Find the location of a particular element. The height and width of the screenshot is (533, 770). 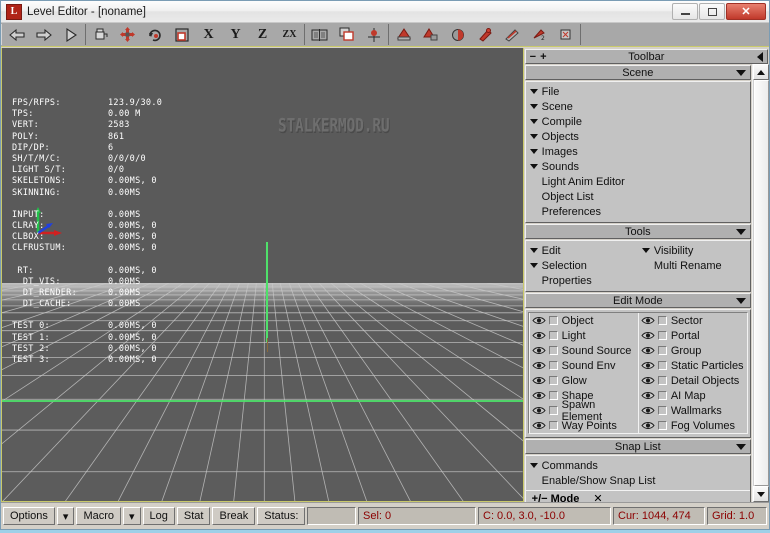

edit-mode-chevron-down-icon is located at coordinates (741, 300).